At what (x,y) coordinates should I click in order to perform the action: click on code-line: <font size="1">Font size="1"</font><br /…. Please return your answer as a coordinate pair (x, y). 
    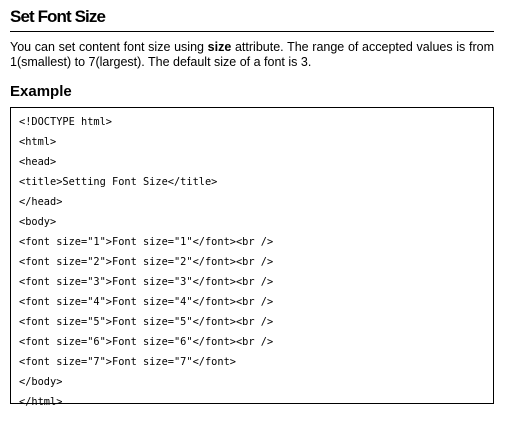
    Looking at the image, I should click on (146, 242).